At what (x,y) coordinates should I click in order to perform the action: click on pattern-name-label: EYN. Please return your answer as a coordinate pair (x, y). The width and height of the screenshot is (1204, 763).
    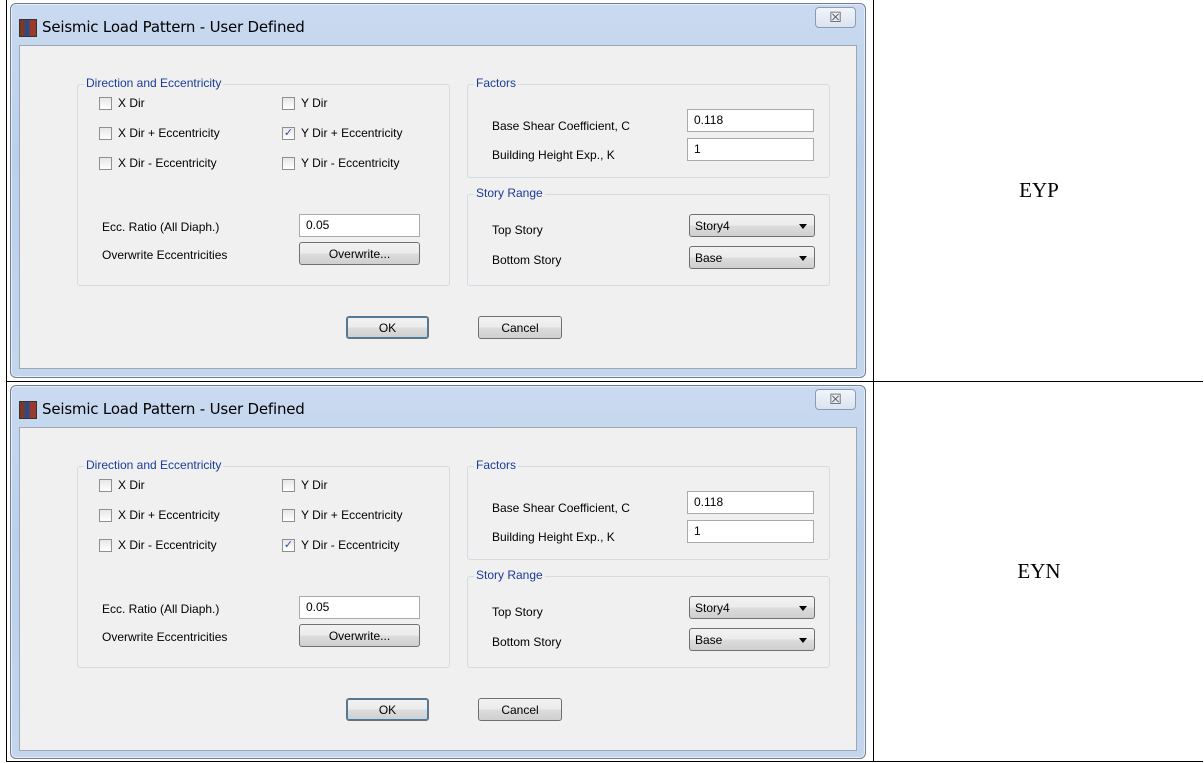
    Looking at the image, I should click on (1039, 571).